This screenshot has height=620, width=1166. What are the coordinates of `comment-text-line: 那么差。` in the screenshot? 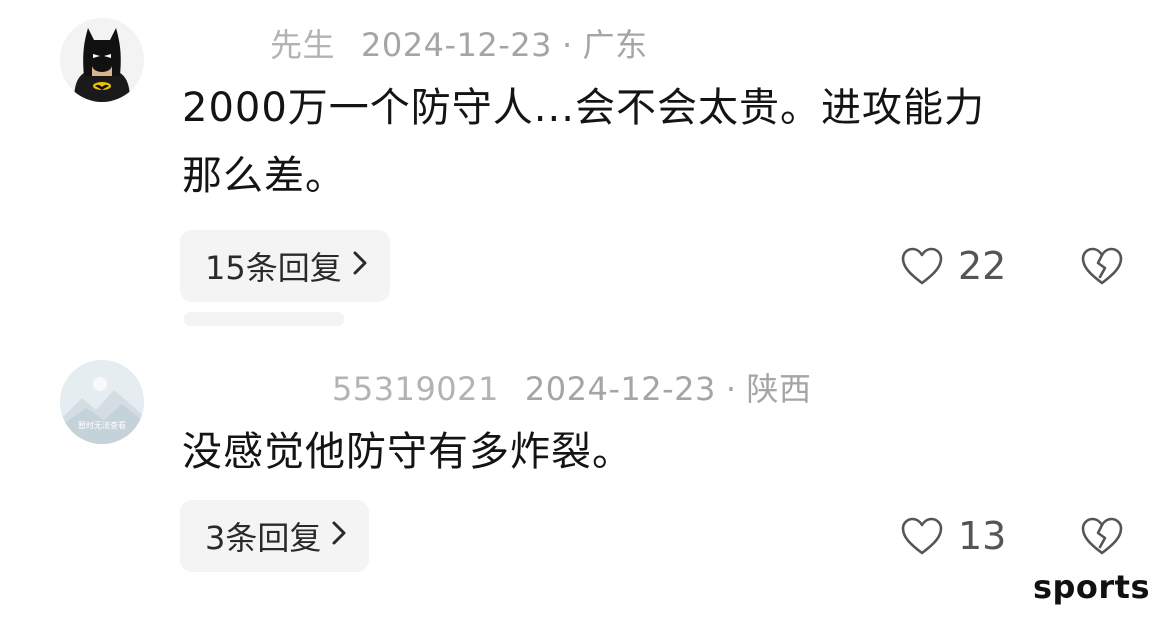 It's located at (264, 176).